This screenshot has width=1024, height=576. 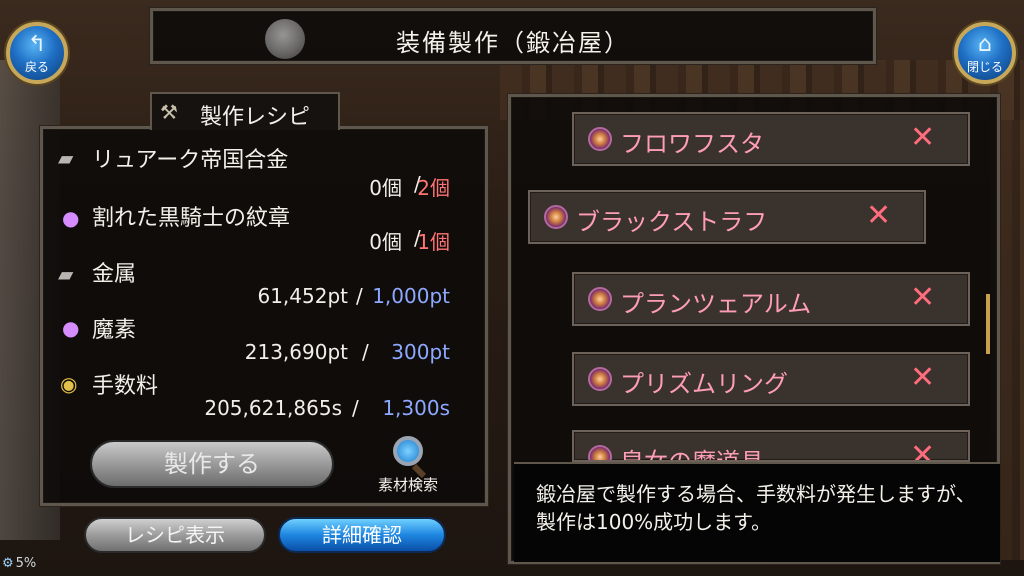 I want to click on back-arrow-icon: ↰, so click(x=37, y=44).